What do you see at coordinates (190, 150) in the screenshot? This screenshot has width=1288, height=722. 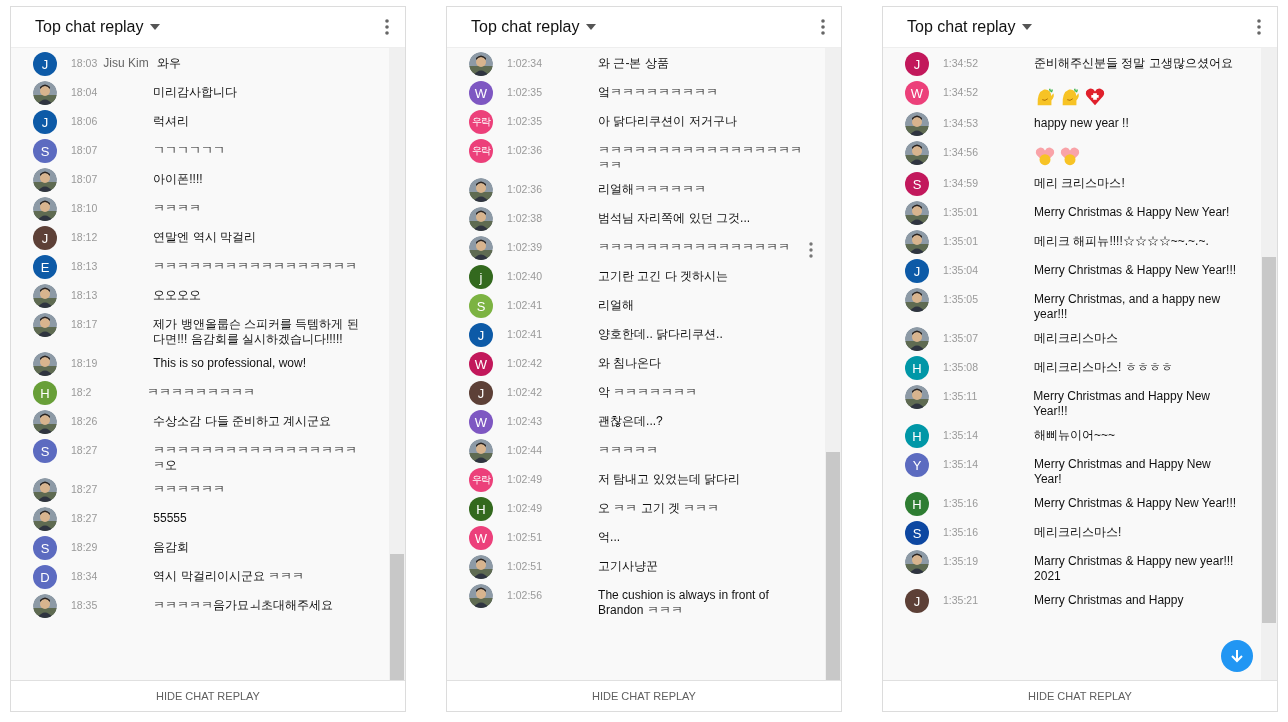 I see `chat-message: ㄱㄱㄱㄱㄱㄱ` at bounding box center [190, 150].